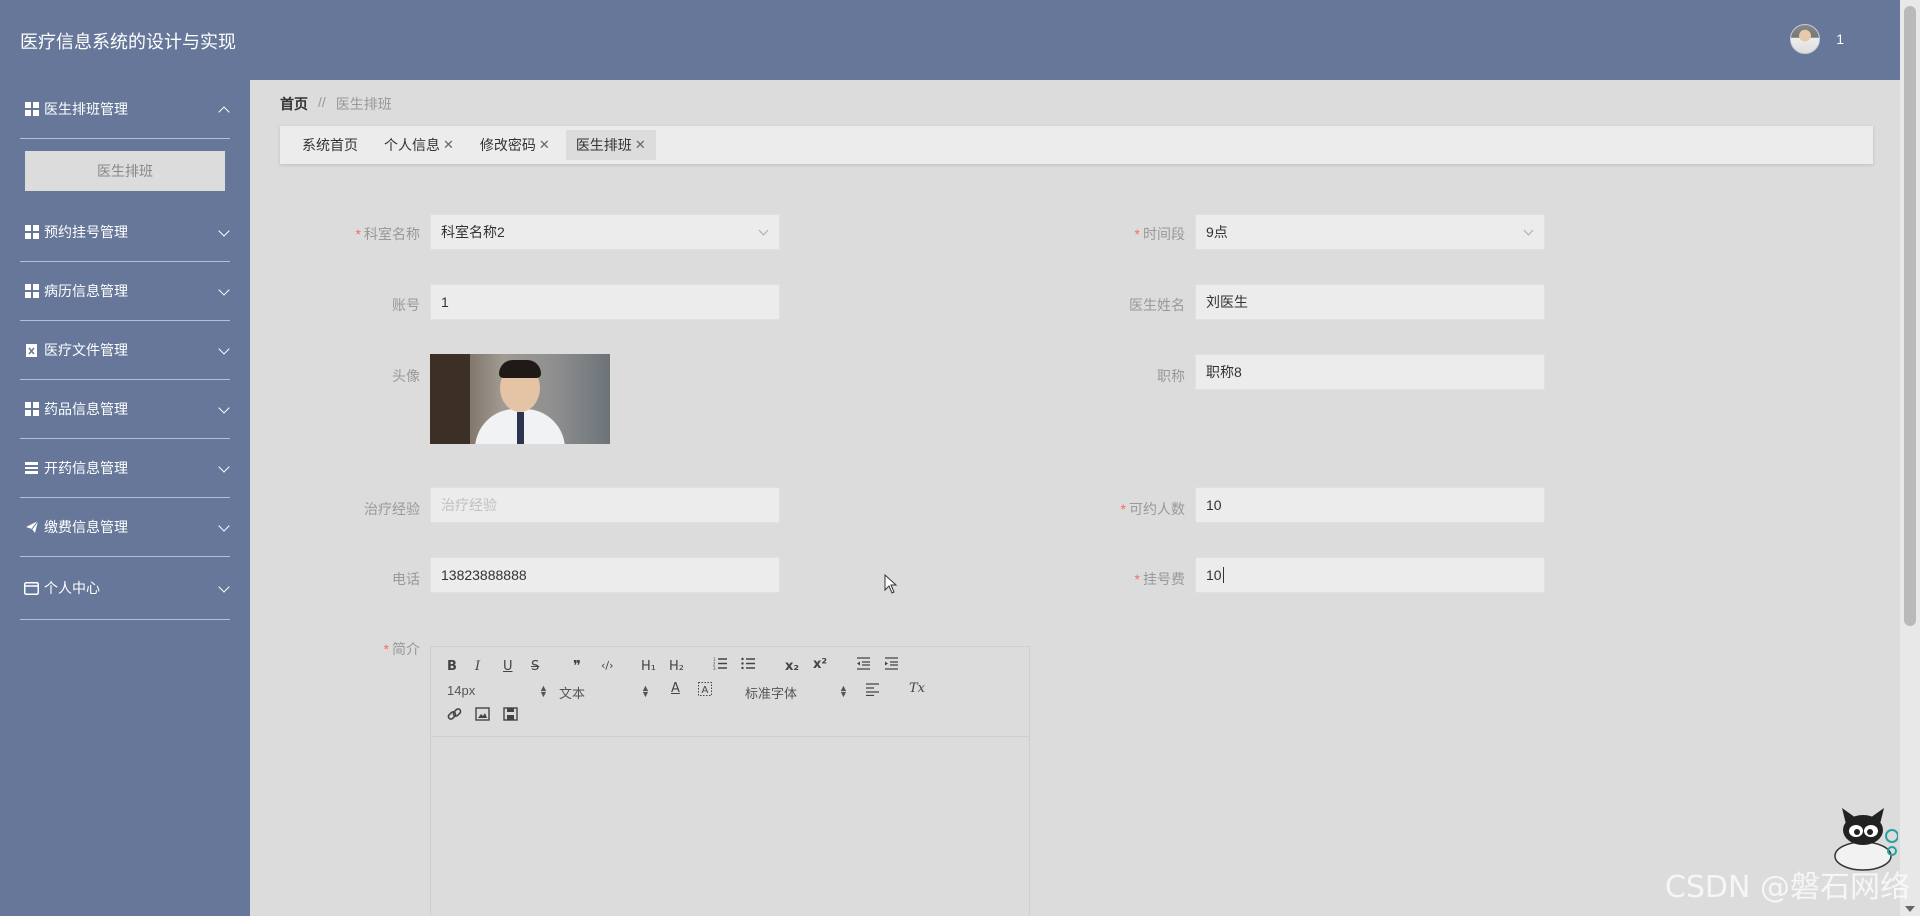  What do you see at coordinates (497, 691) in the screenshot?
I see `font-size-select: 14px ▲ ▼` at bounding box center [497, 691].